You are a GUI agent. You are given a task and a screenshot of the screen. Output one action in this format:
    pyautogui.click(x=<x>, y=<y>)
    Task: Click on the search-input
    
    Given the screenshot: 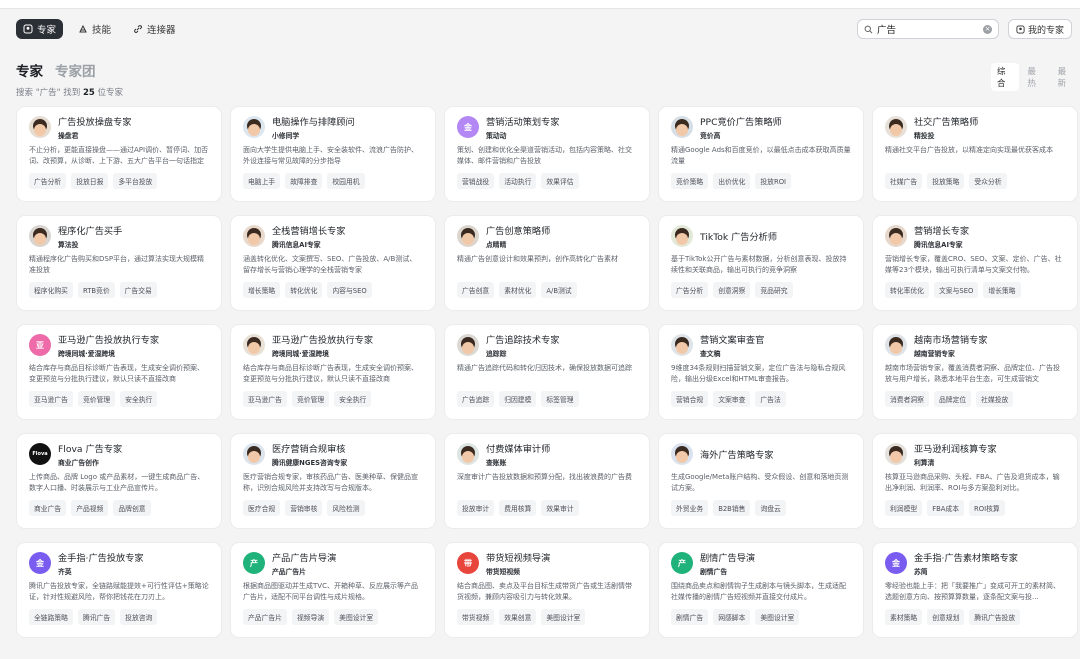 What is the action you would take?
    pyautogui.click(x=927, y=29)
    